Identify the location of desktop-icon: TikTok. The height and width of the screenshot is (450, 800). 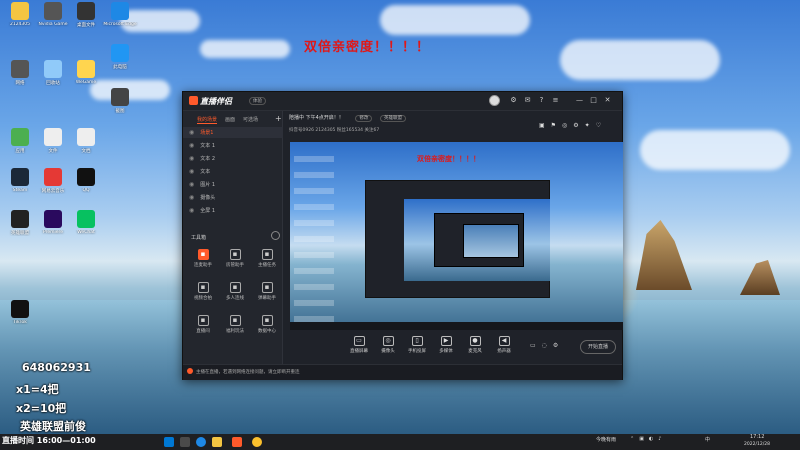
(20, 312).